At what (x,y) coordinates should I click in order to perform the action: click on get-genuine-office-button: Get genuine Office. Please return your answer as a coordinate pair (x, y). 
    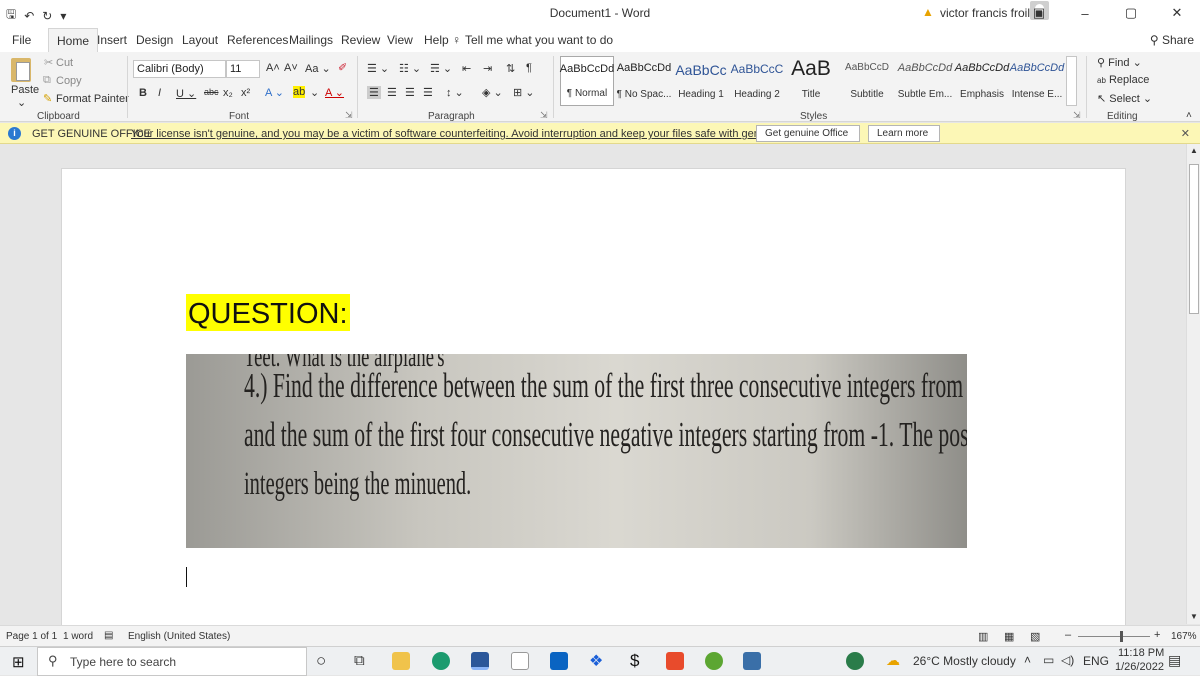
    Looking at the image, I should click on (808, 133).